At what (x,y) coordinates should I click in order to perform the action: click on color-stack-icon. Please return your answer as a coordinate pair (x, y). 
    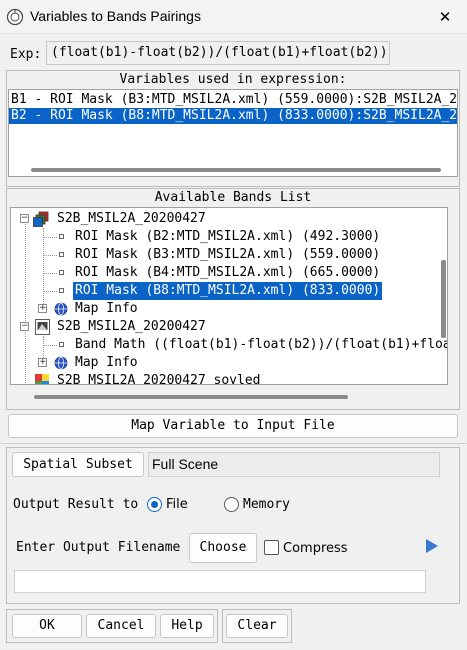
    Looking at the image, I should click on (42, 379).